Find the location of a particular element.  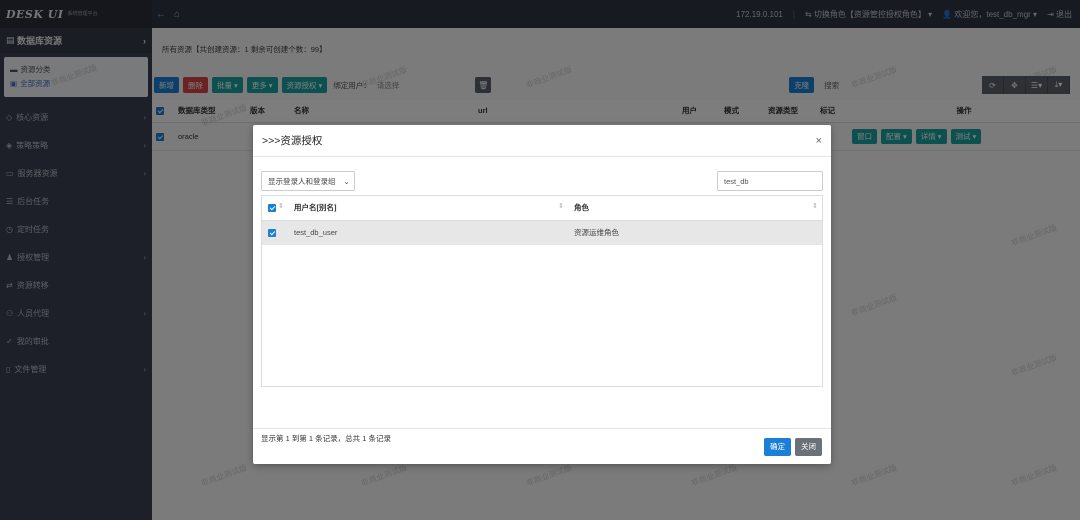

cell-username: test_db_user is located at coordinates (428, 232).